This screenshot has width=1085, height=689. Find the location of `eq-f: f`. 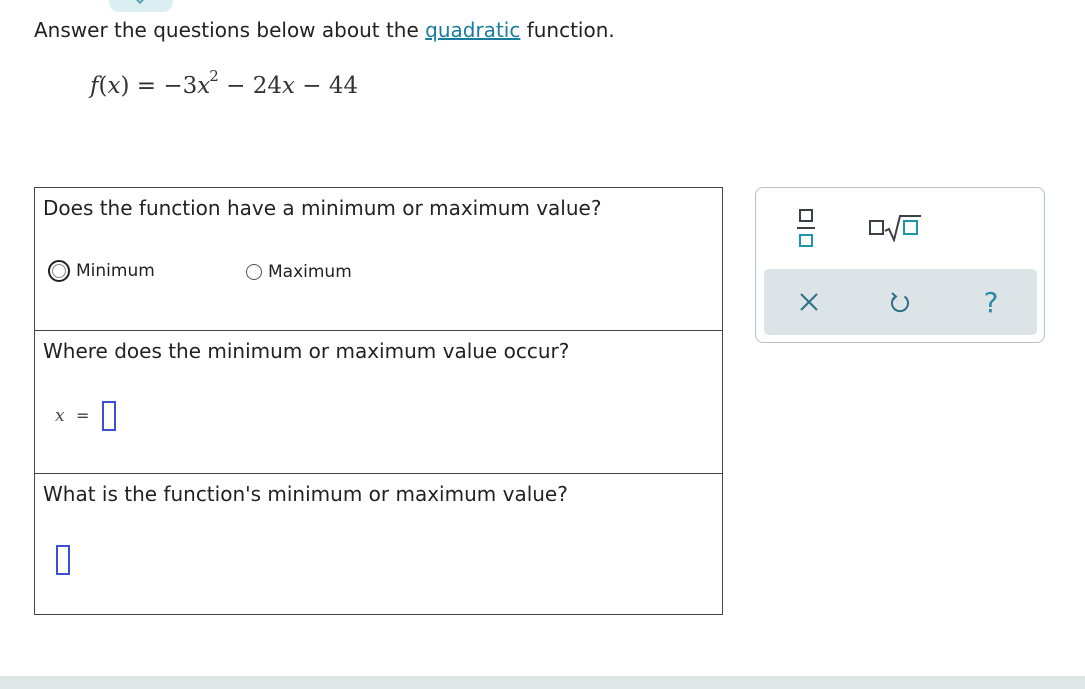

eq-f: f is located at coordinates (94, 86).